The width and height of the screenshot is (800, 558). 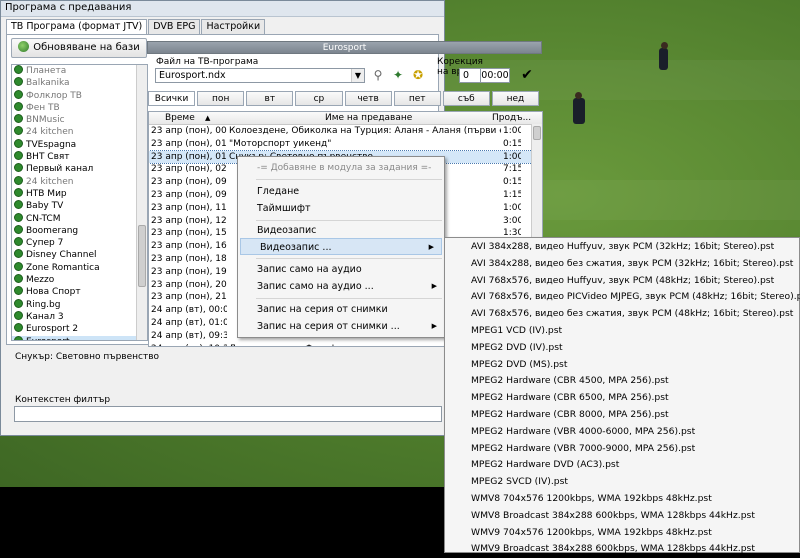 I want to click on day-tab: ср, so click(x=319, y=98).